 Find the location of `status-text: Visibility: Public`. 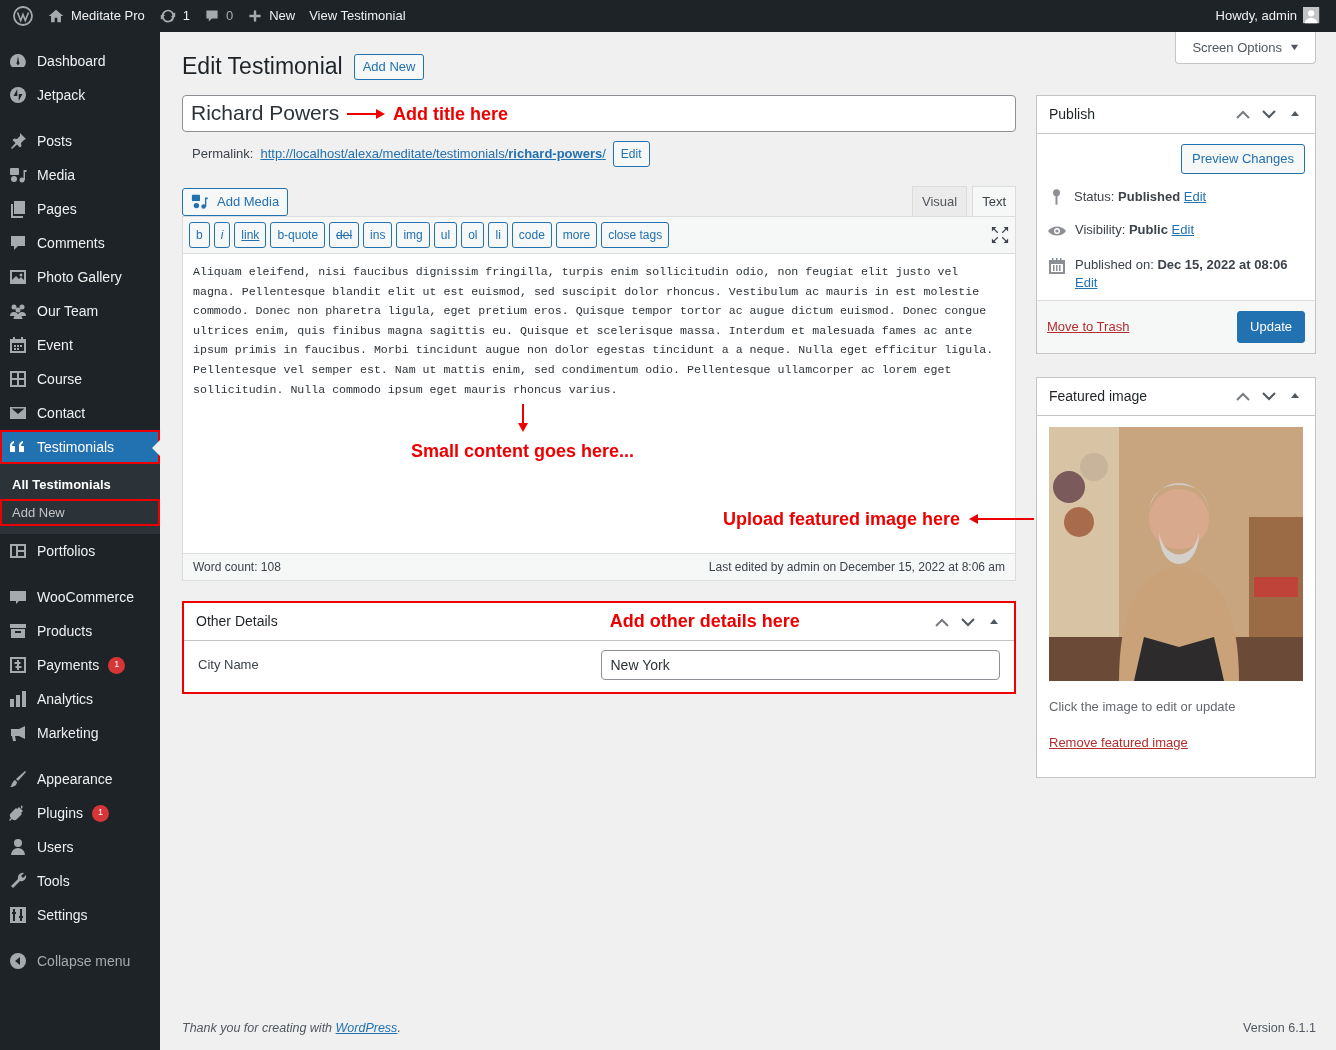

status-text: Visibility: Public is located at coordinates (1121, 229).